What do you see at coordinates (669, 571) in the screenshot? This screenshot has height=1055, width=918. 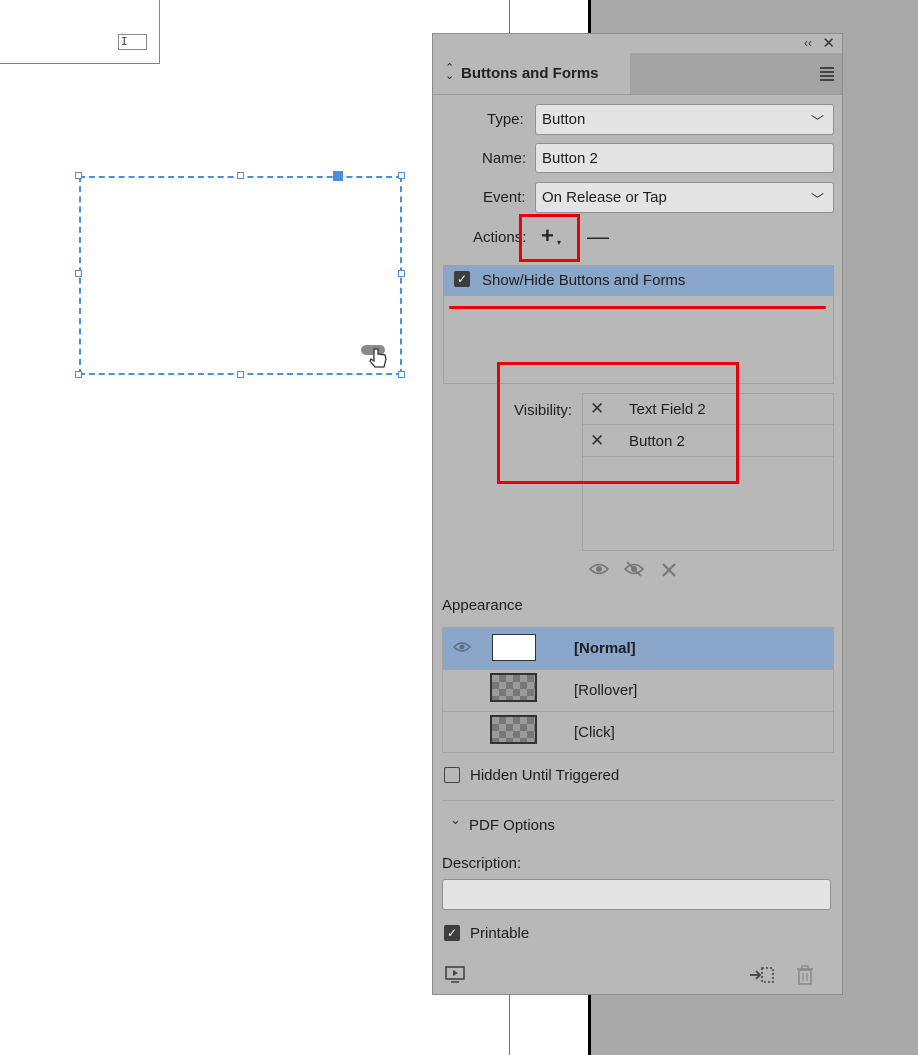 I see `close-icon` at bounding box center [669, 571].